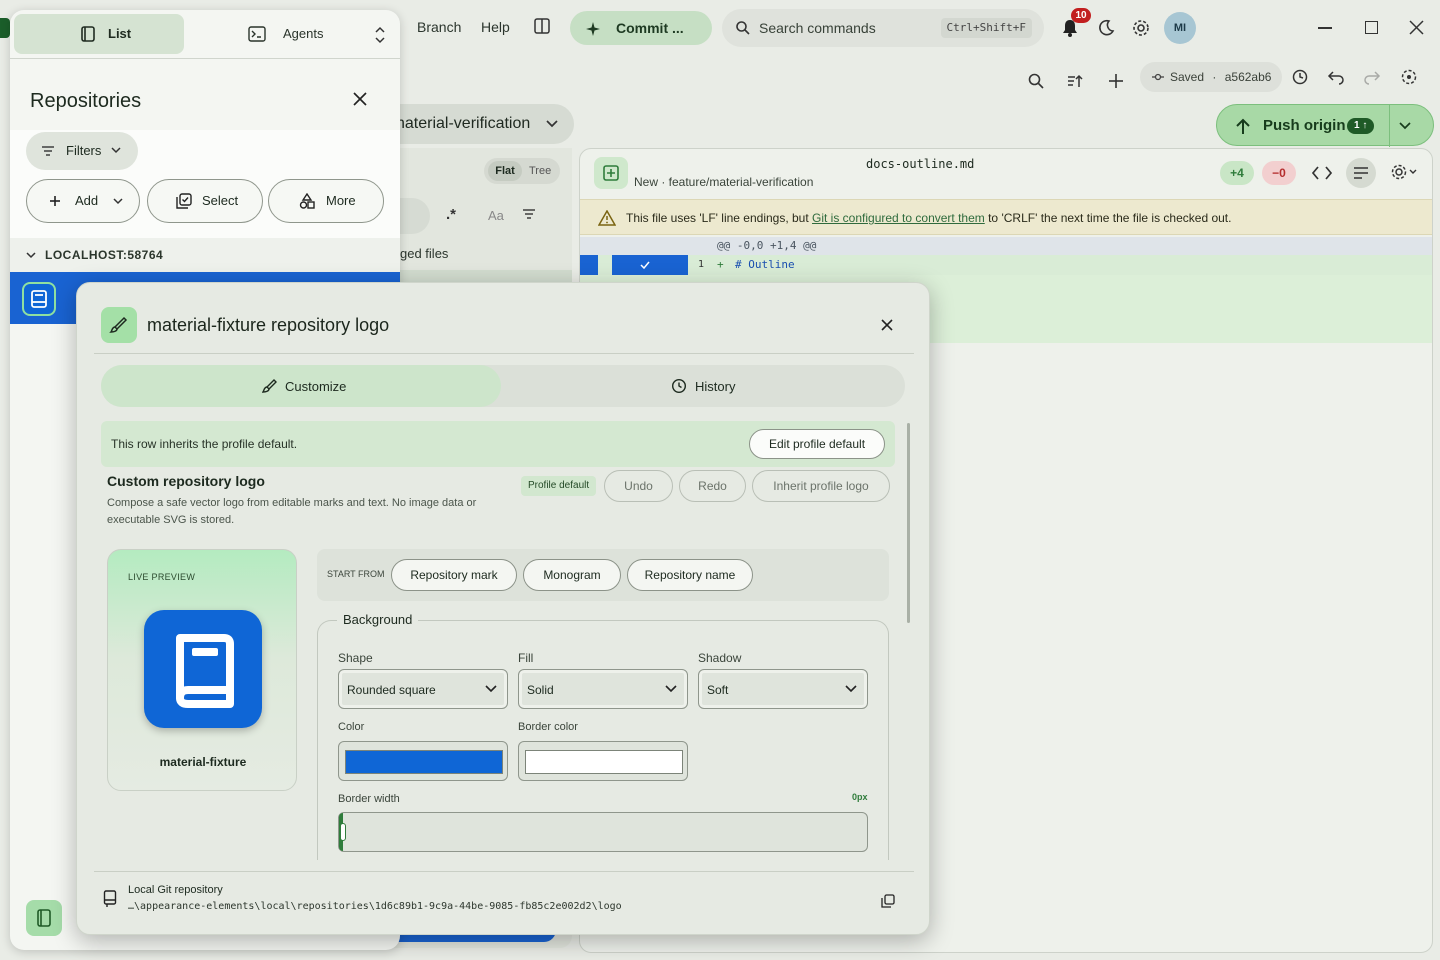 This screenshot has height=960, width=1440. I want to click on bottom-repository-item, so click(44, 918).